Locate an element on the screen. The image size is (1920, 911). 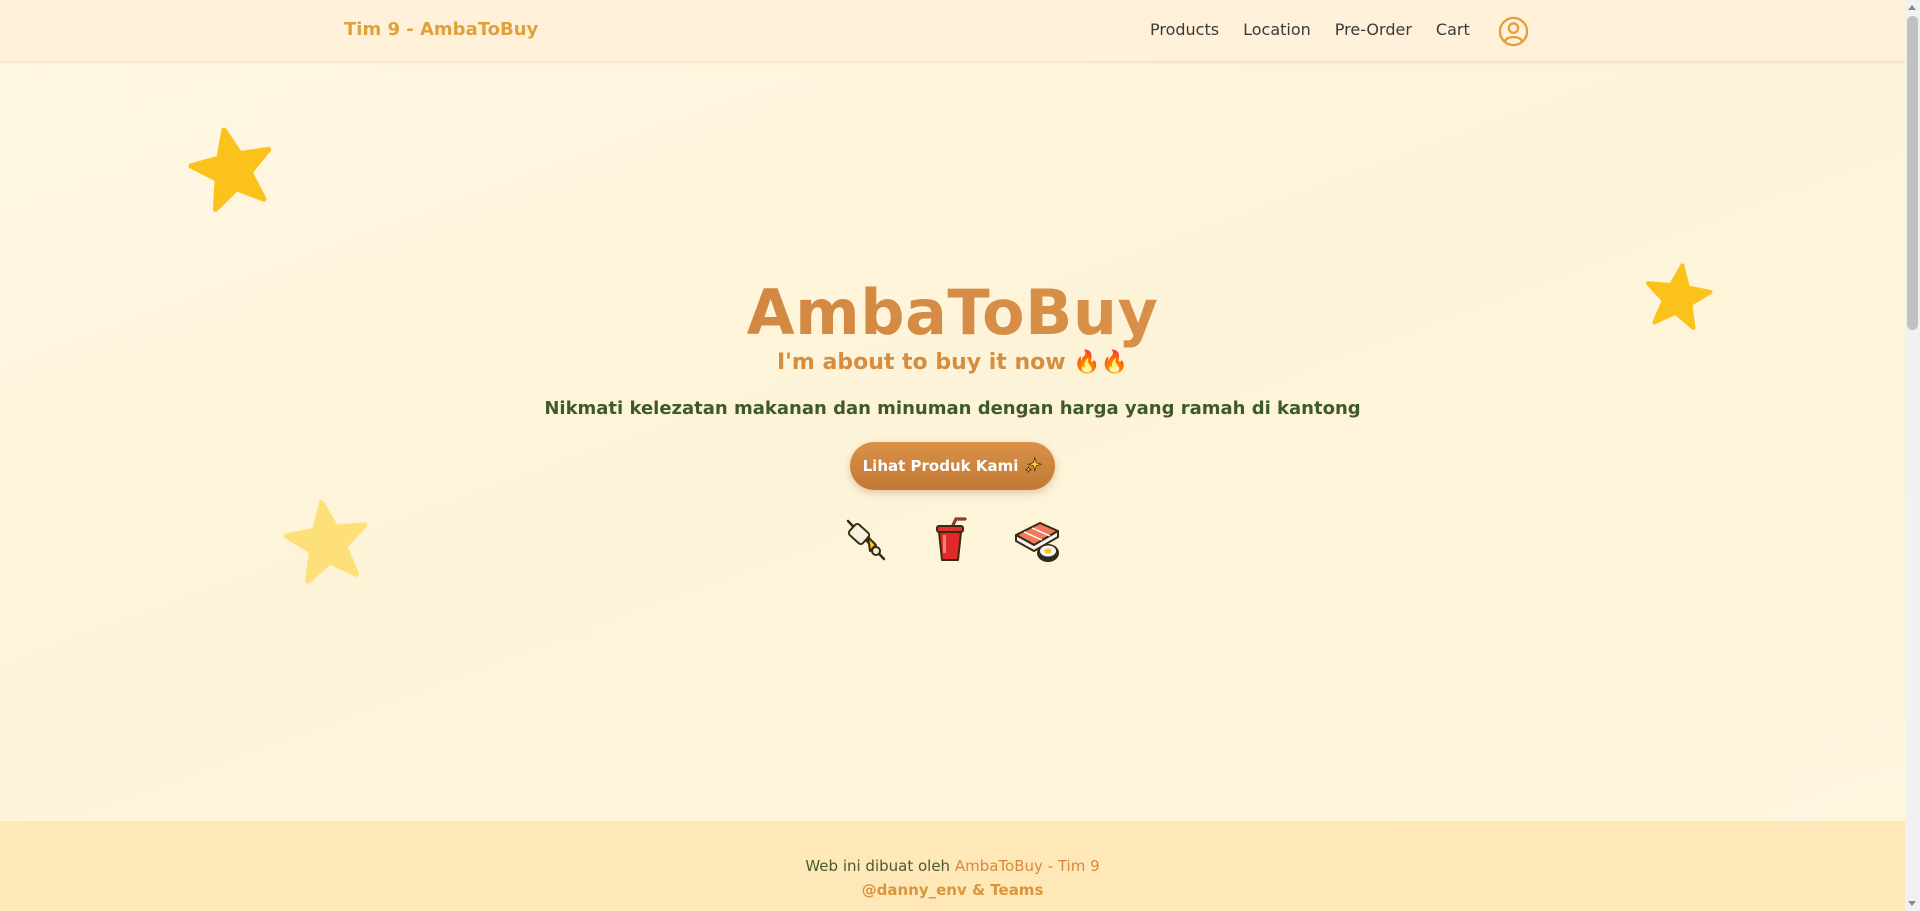
view-products-button: Lihat Produk Kami is located at coordinates (952, 466).